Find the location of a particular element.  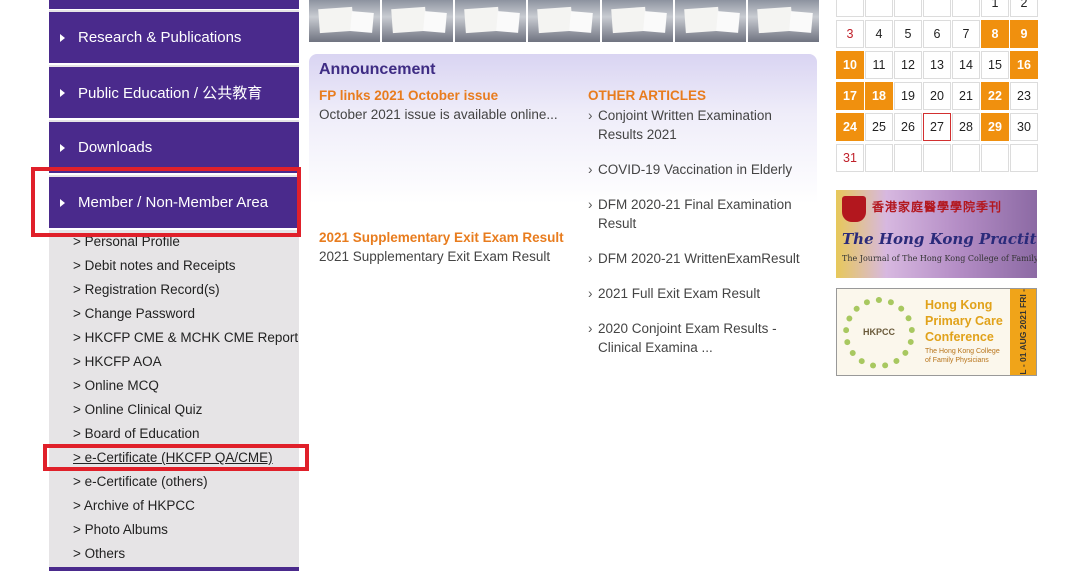

calendar-day: 23 is located at coordinates (1024, 96).